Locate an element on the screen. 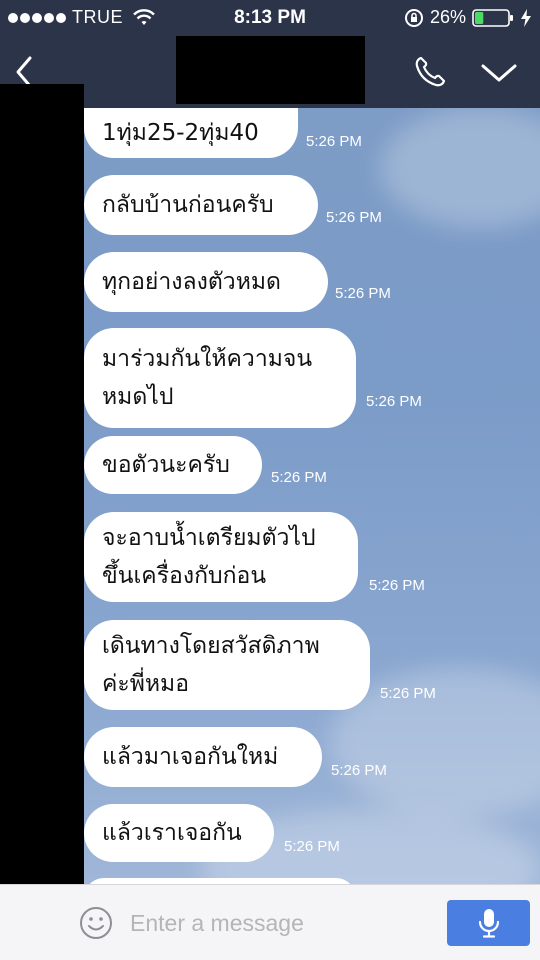 This screenshot has width=540, height=960. contact-name-redacted is located at coordinates (270, 70).